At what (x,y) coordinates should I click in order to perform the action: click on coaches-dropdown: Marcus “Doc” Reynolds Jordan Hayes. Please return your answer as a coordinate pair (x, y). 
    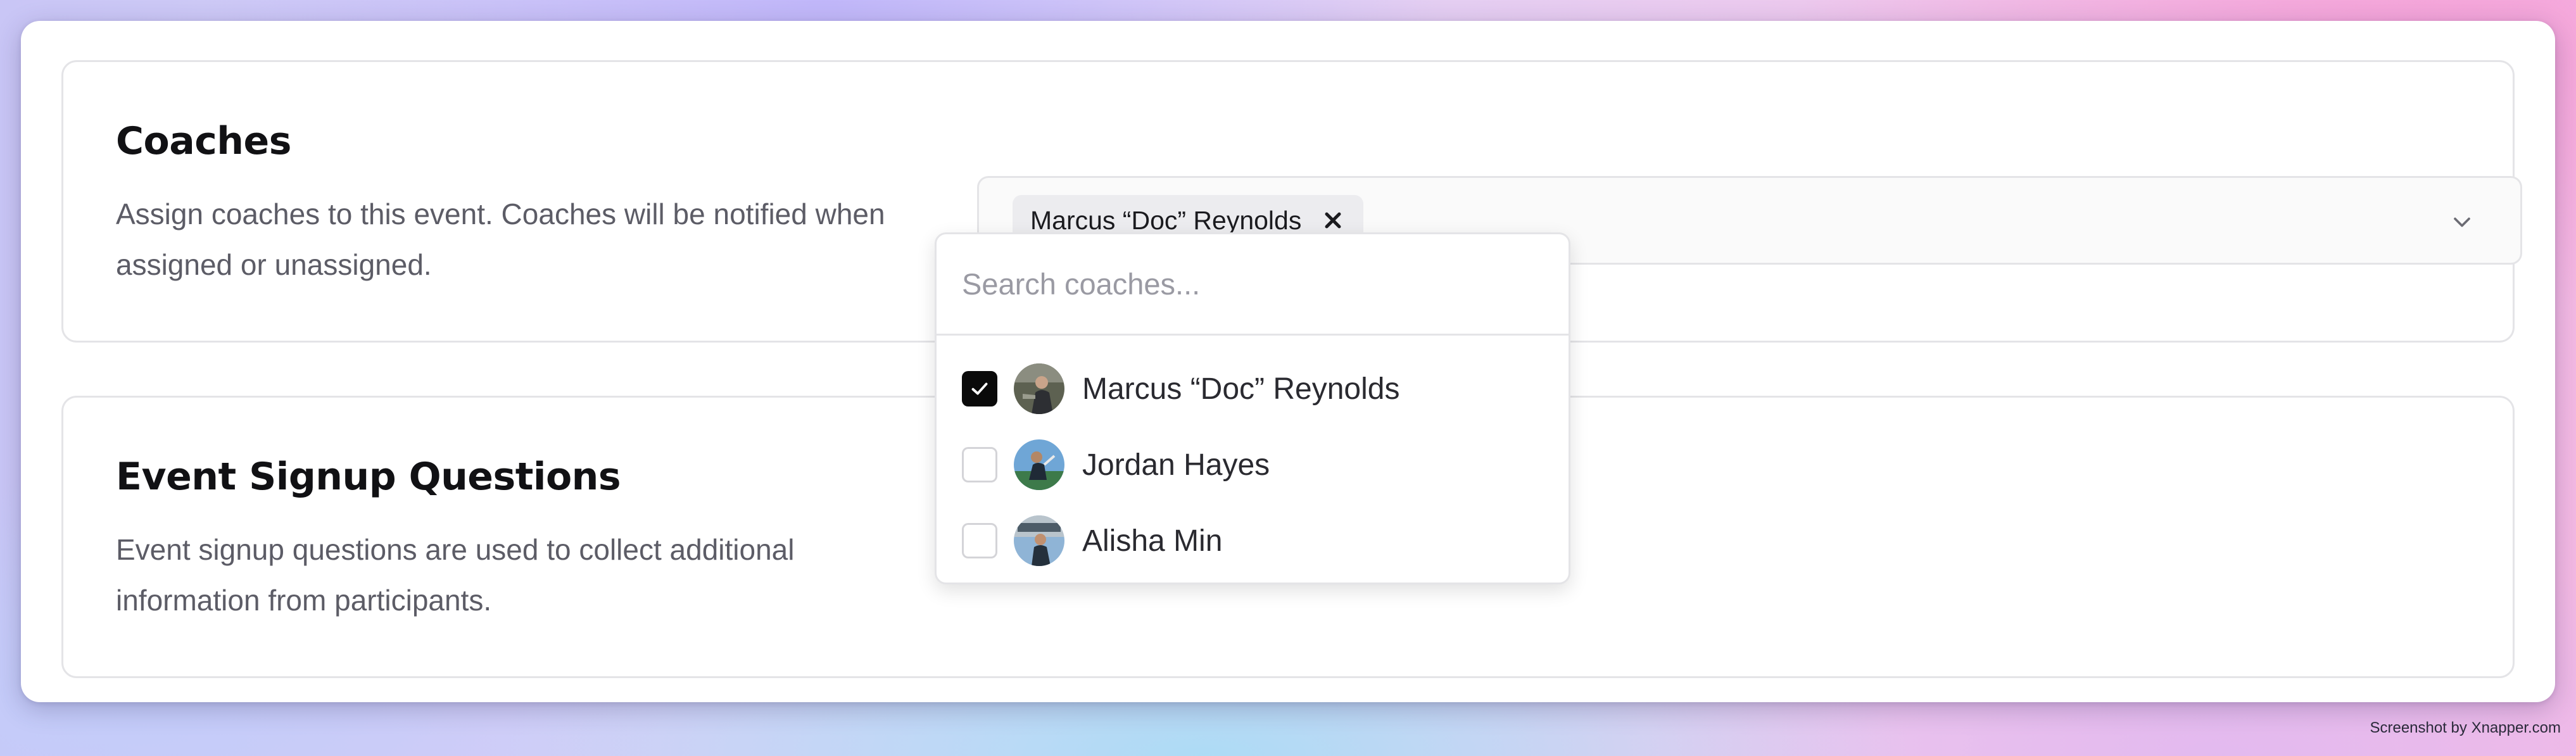
    Looking at the image, I should click on (1252, 408).